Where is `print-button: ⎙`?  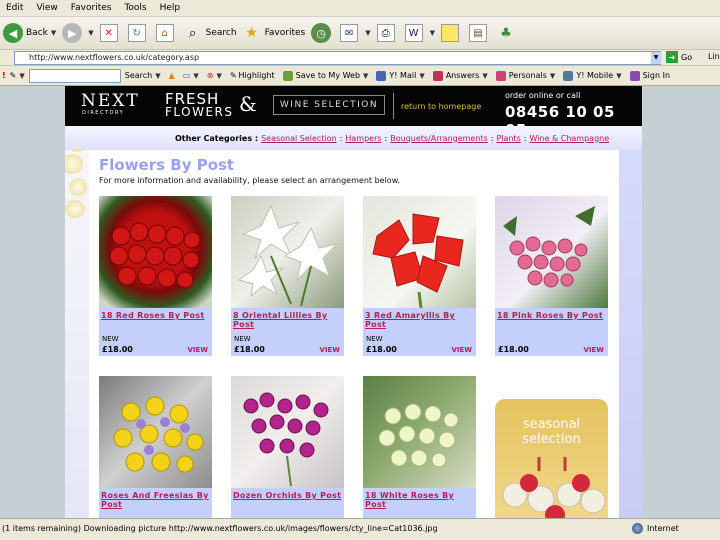 print-button: ⎙ is located at coordinates (387, 33).